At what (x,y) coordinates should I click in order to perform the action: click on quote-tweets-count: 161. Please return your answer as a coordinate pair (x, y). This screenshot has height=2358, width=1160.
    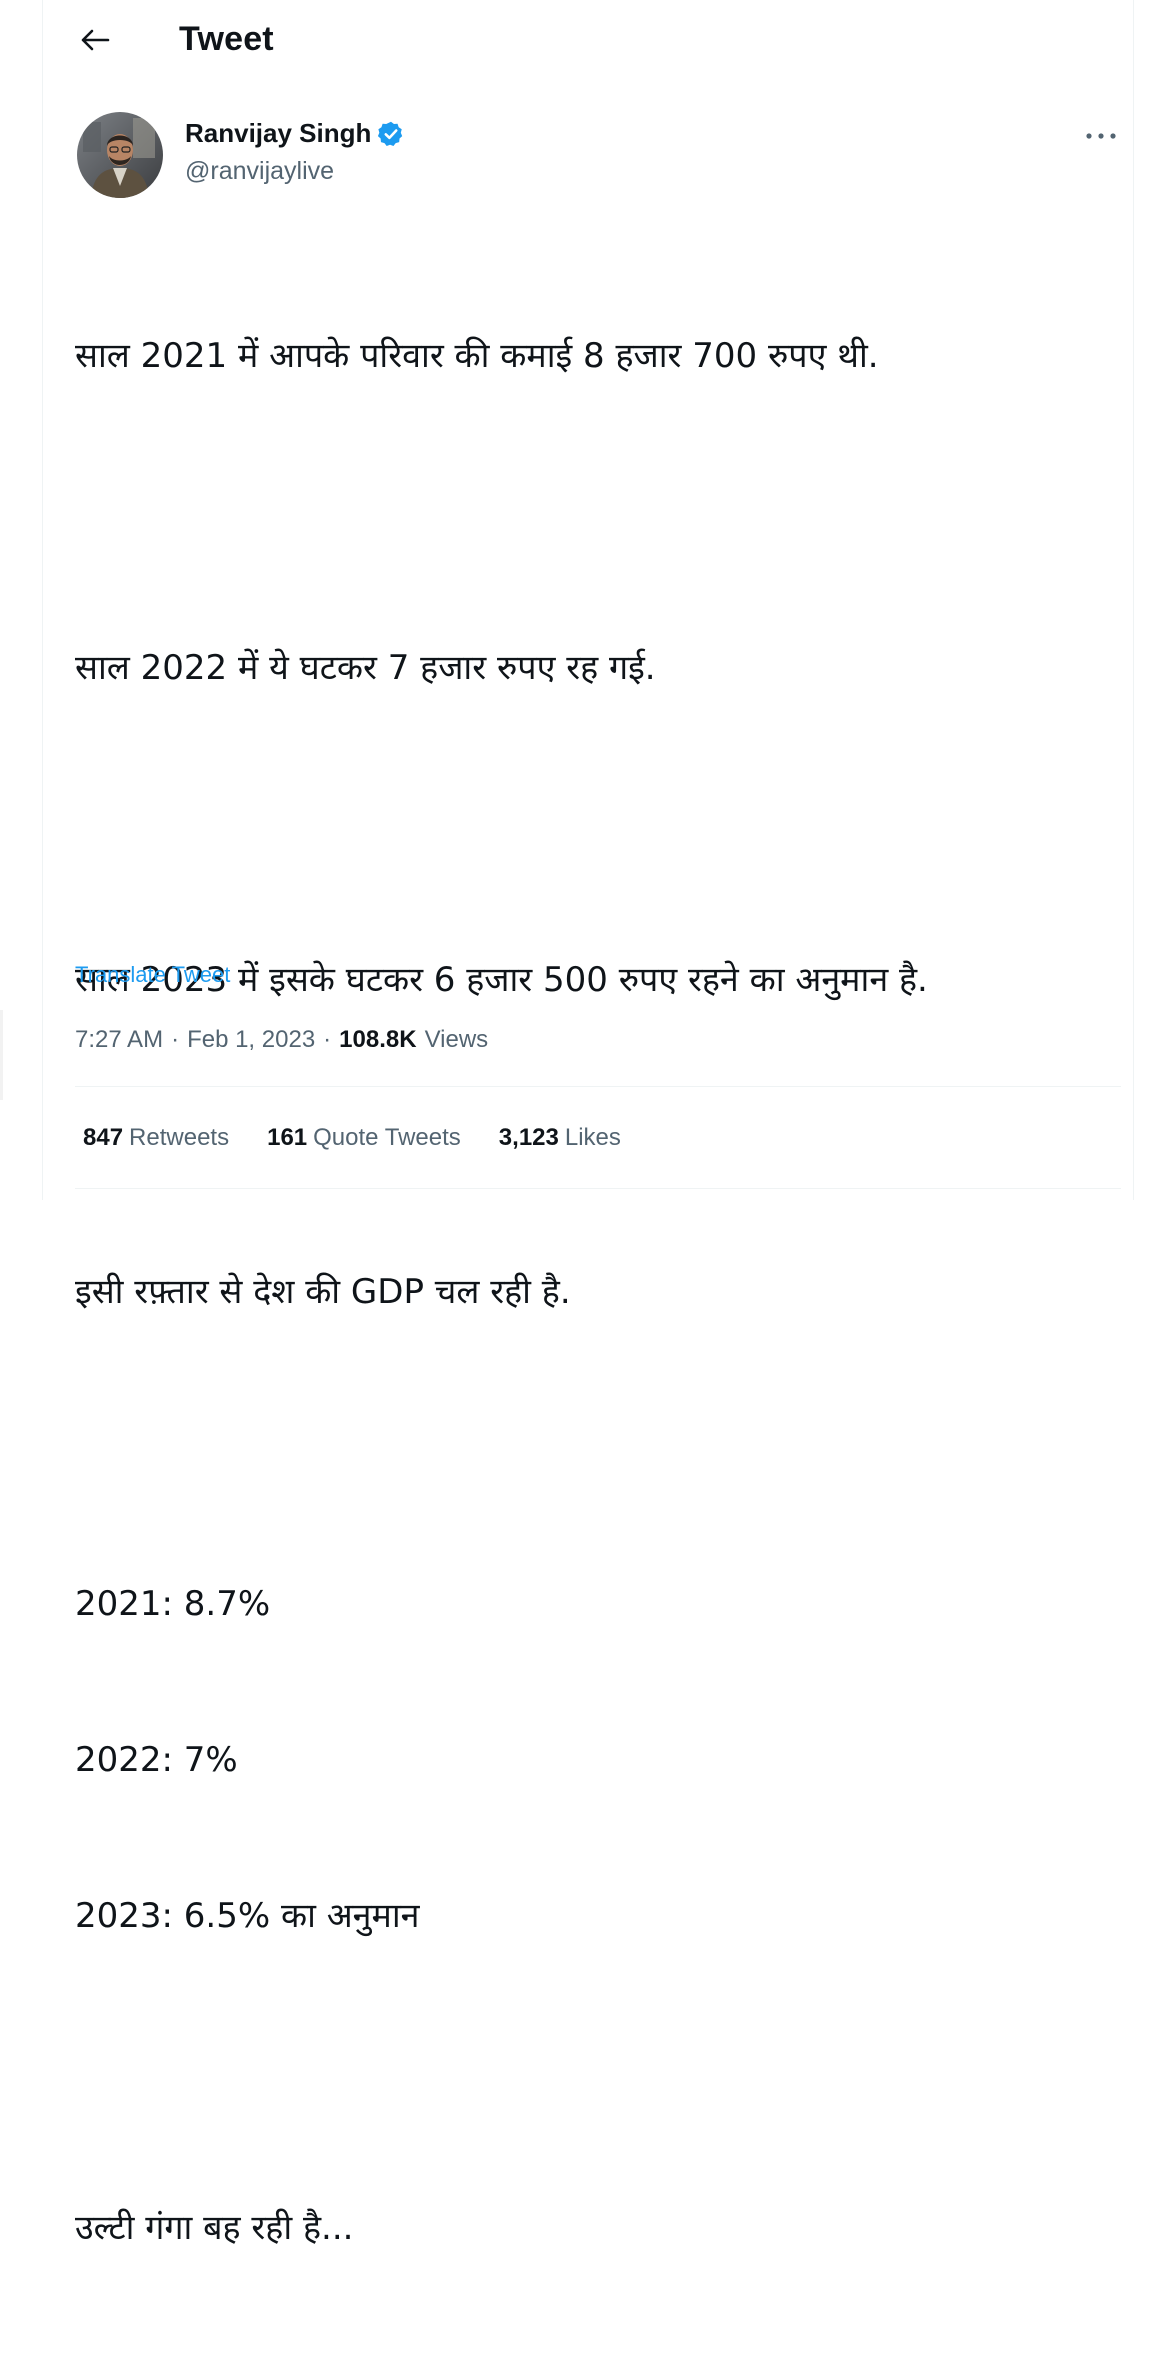
    Looking at the image, I should click on (287, 1137).